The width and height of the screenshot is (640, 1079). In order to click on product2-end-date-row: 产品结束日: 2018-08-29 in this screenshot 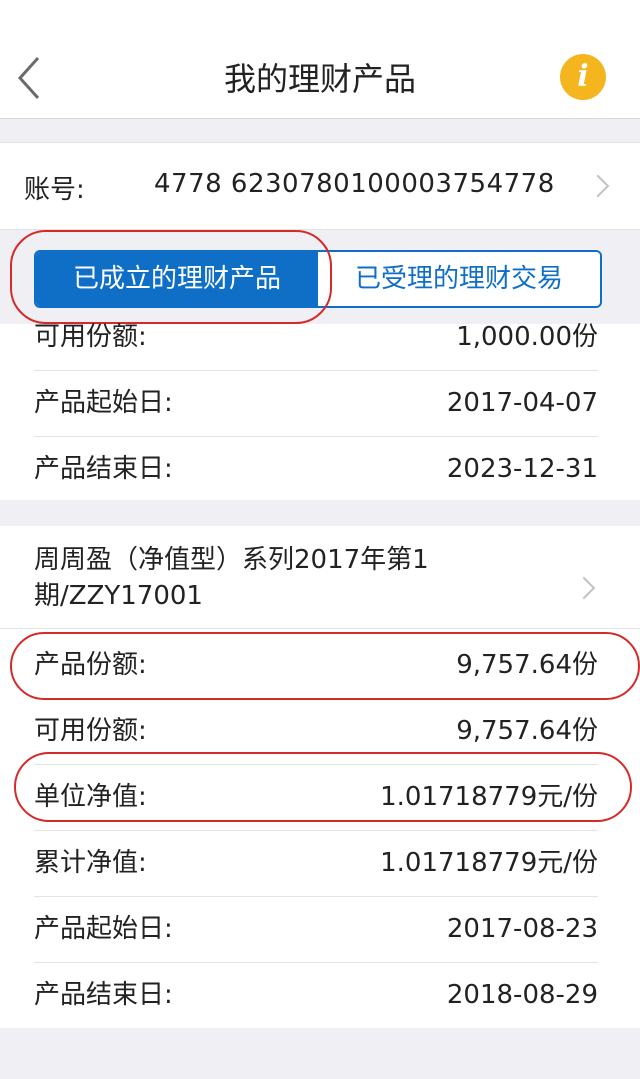, I will do `click(316, 995)`.